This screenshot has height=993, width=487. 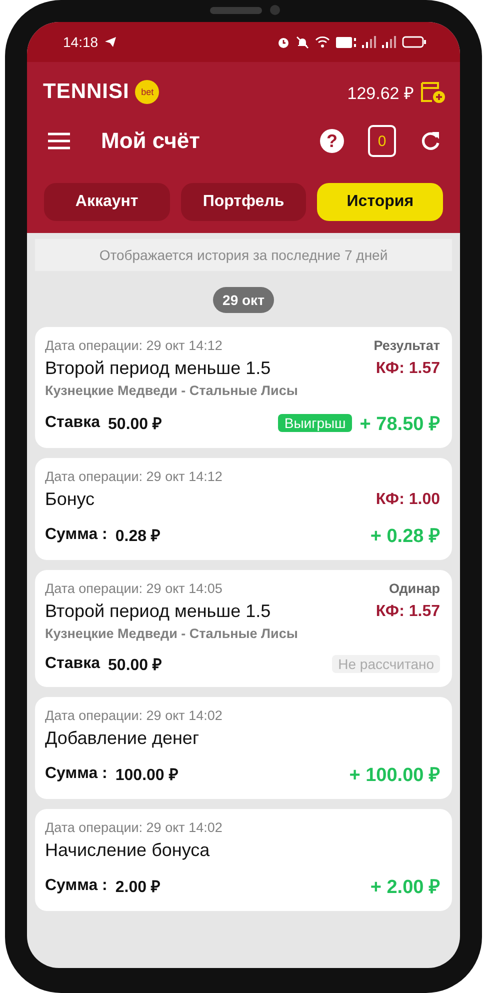 I want to click on help-icon: ?, so click(x=332, y=141).